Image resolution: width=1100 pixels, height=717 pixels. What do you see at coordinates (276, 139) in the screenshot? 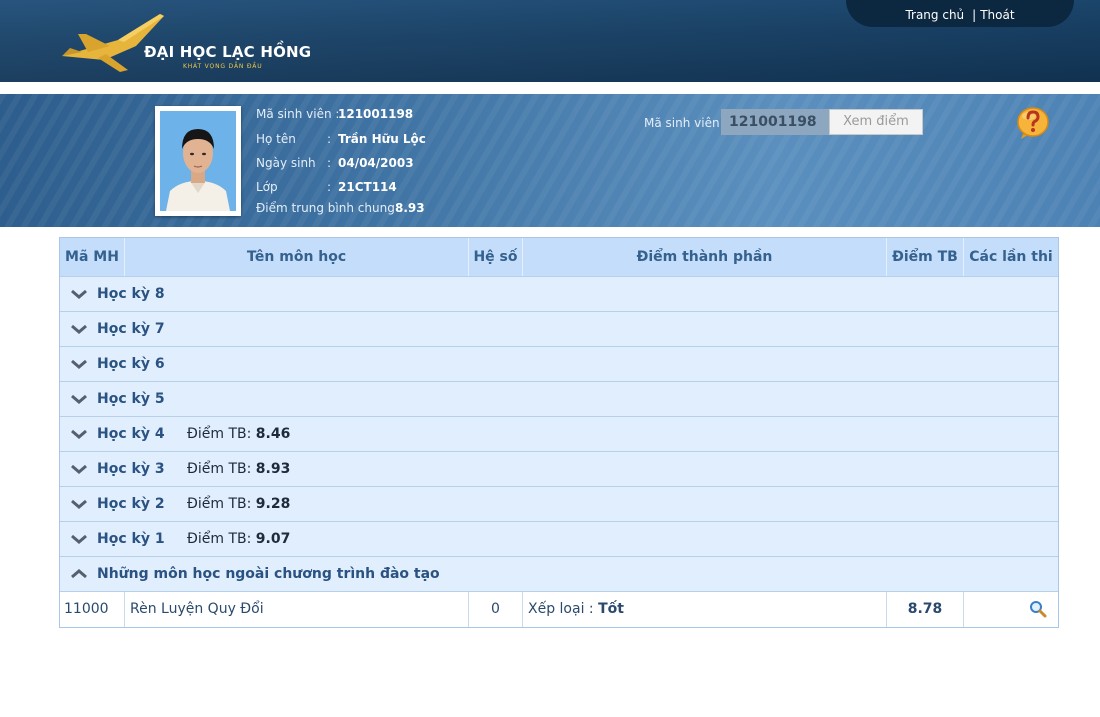
I see `student-name-label: Họ tên` at bounding box center [276, 139].